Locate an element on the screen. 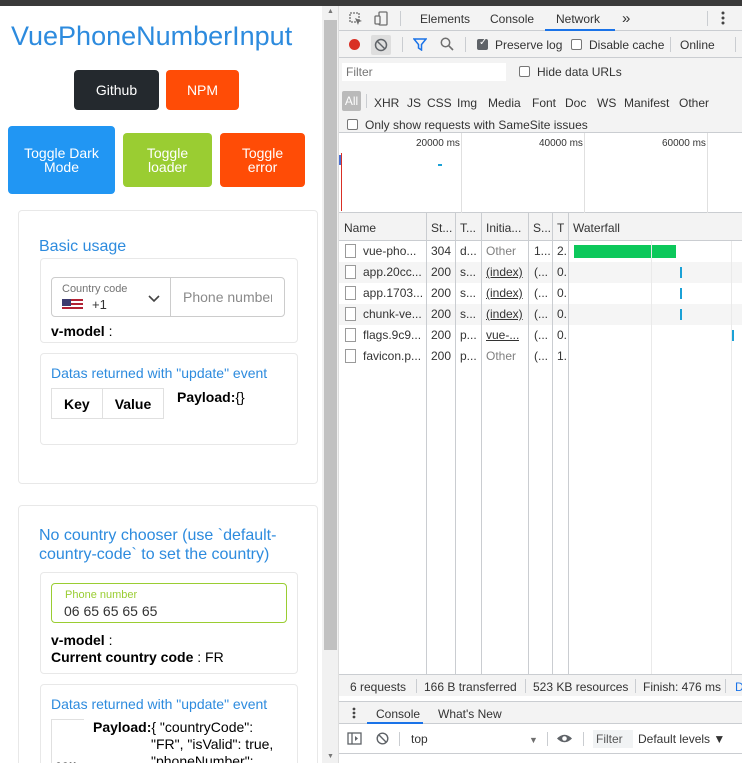 The width and height of the screenshot is (742, 763). payload-line-2: "FR", "isValid": true, is located at coordinates (212, 744).